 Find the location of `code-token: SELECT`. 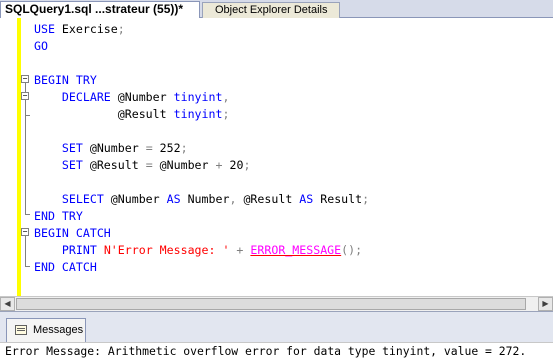

code-token: SELECT is located at coordinates (72, 199).